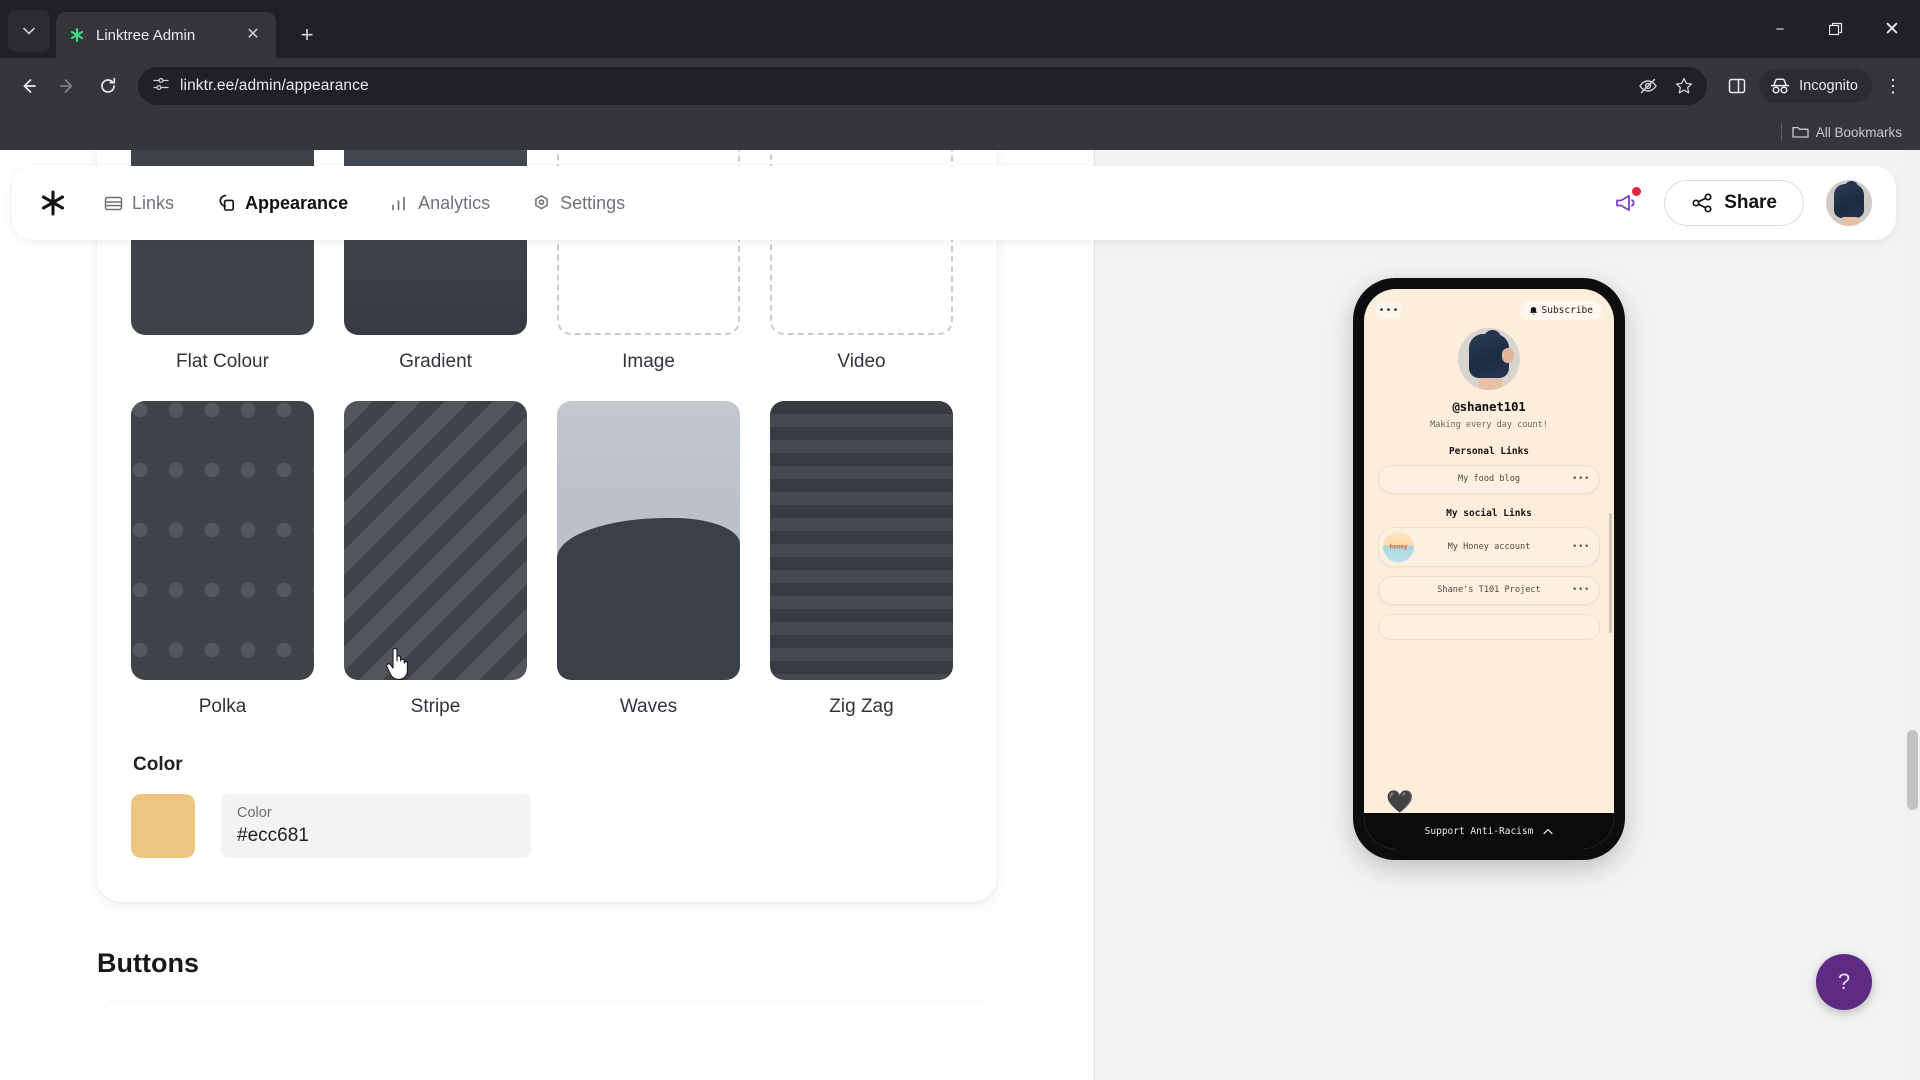 The image size is (1920, 1080). I want to click on linktree-favicon-icon, so click(77, 35).